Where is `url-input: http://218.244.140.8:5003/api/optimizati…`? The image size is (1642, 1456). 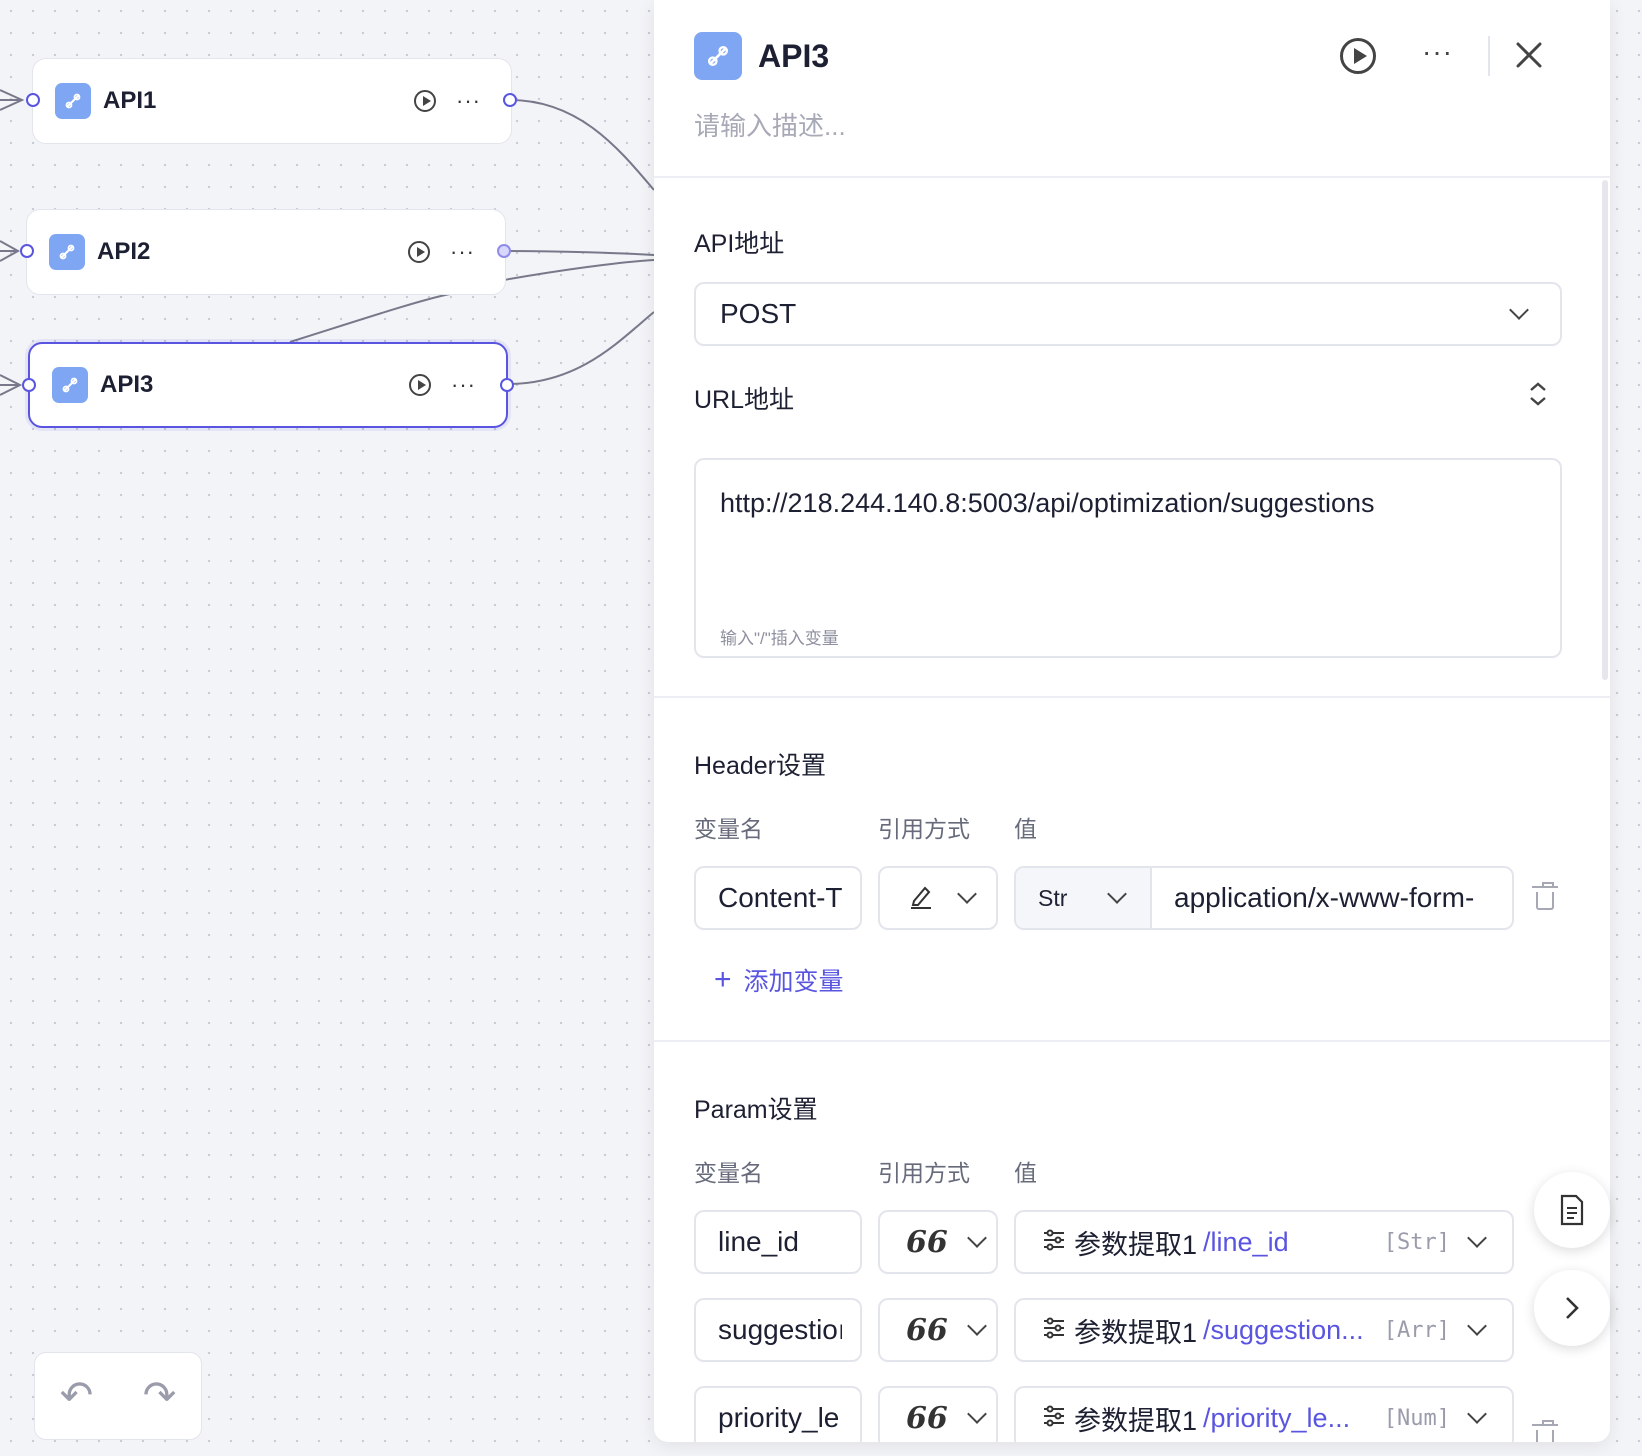
url-input: http://218.244.140.8:5003/api/optimizati… is located at coordinates (1128, 558).